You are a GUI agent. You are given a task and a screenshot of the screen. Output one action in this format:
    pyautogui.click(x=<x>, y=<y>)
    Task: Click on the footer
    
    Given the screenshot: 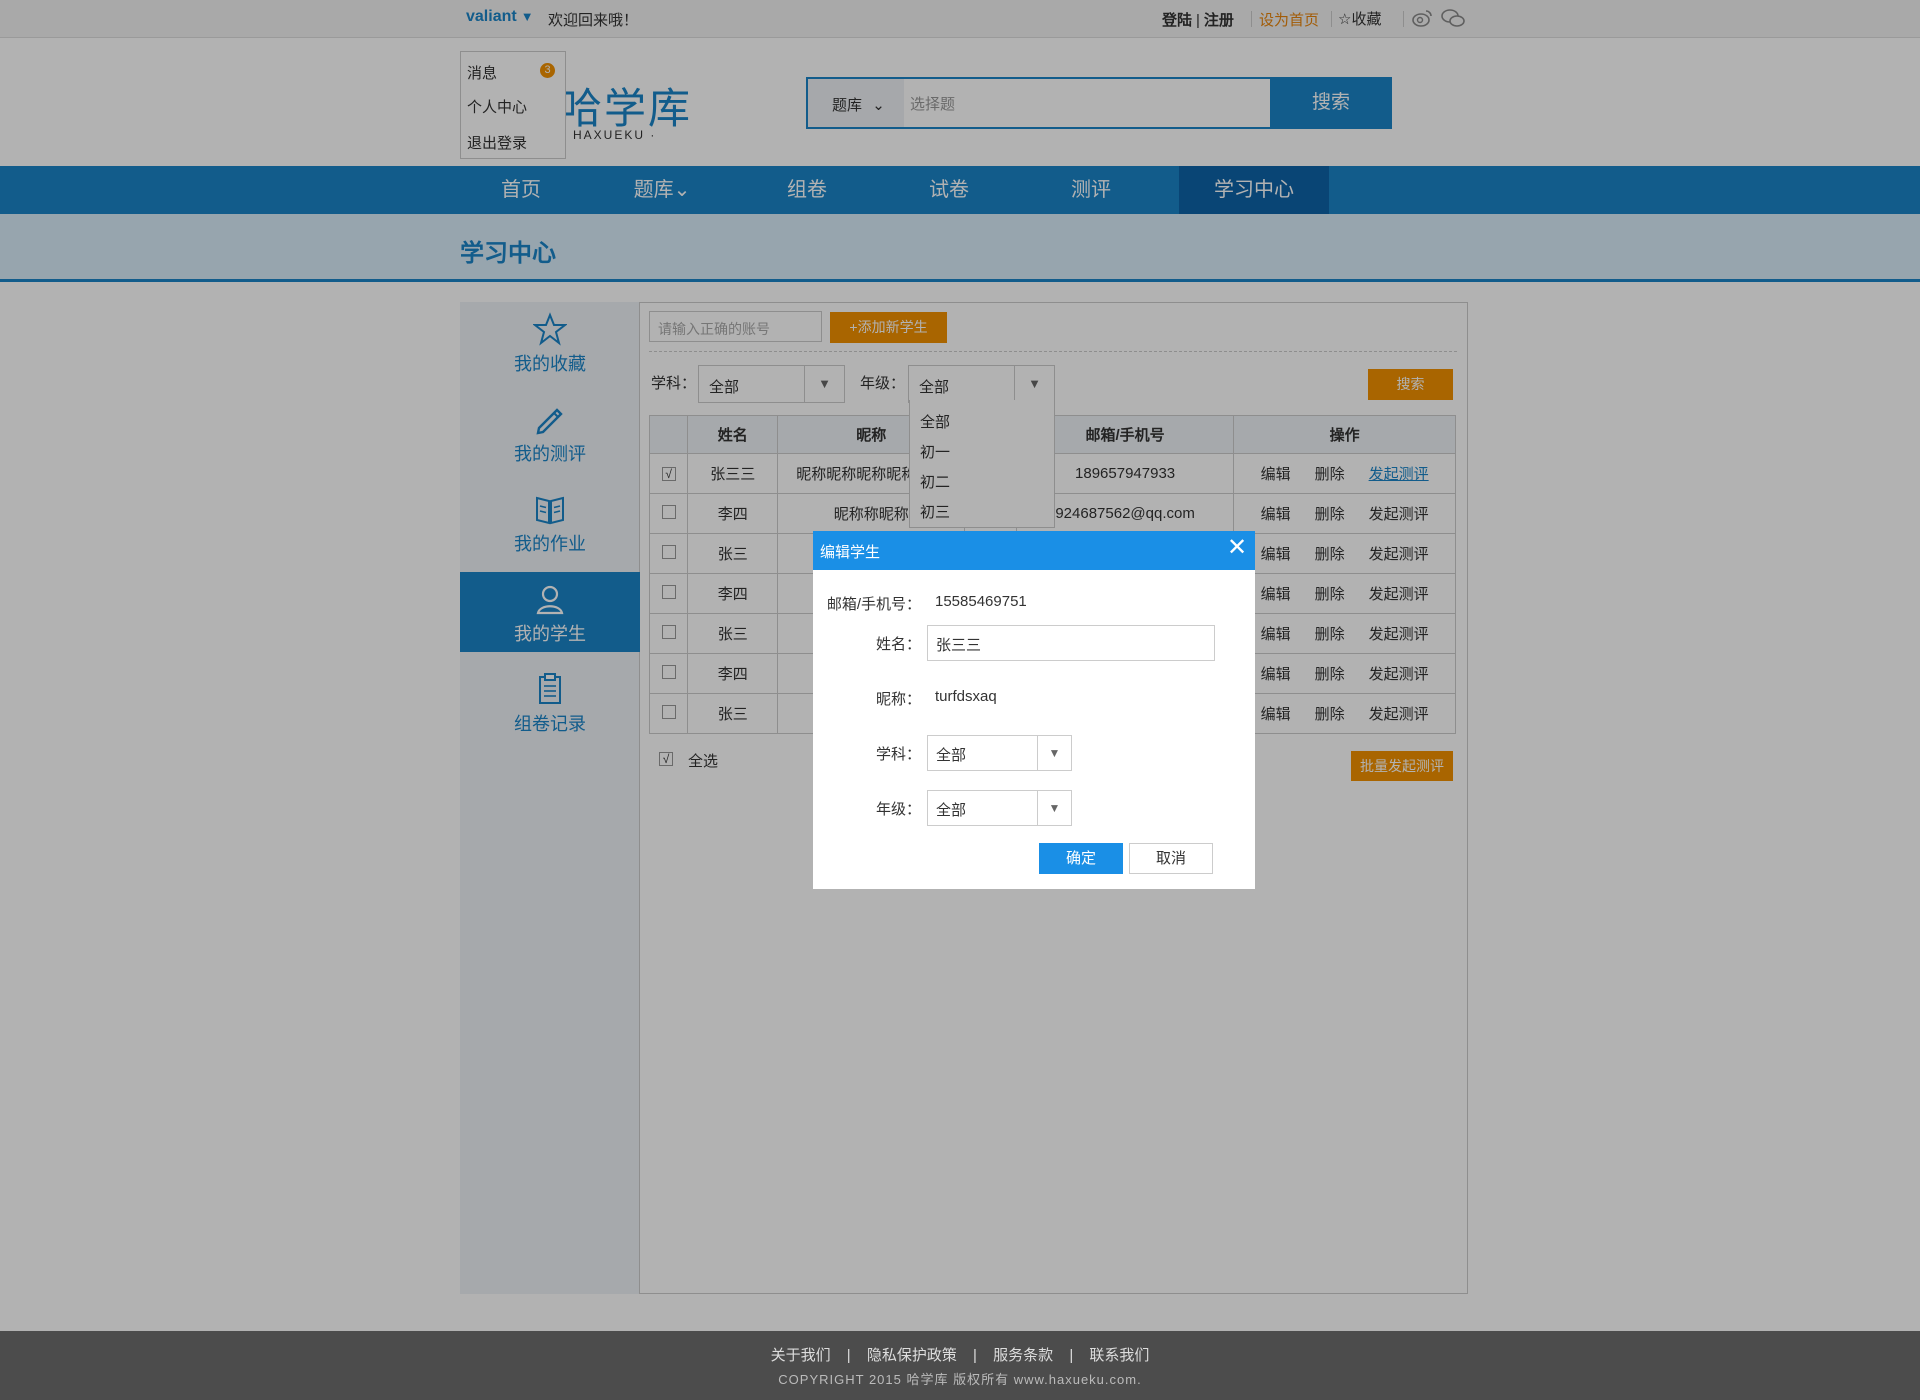 What is the action you would take?
    pyautogui.click(x=960, y=1365)
    